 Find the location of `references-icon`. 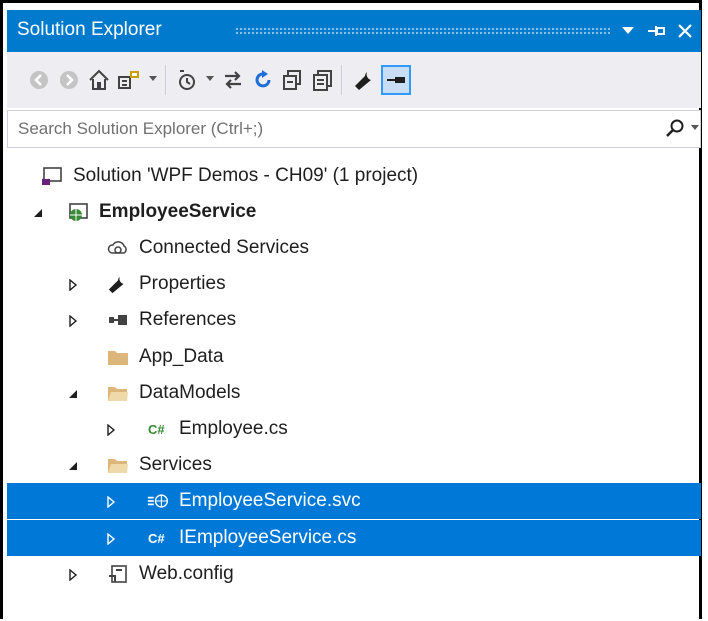

references-icon is located at coordinates (118, 320).